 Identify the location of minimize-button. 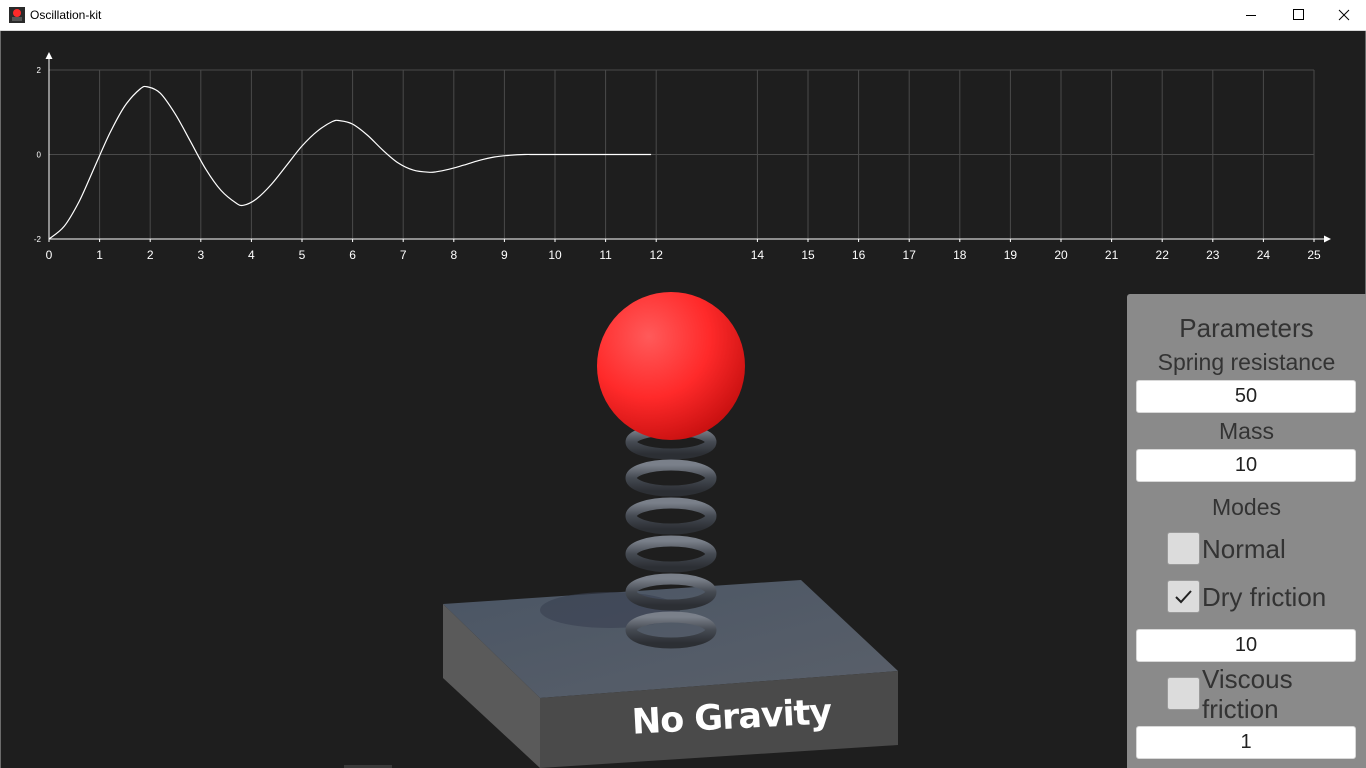
(1251, 15).